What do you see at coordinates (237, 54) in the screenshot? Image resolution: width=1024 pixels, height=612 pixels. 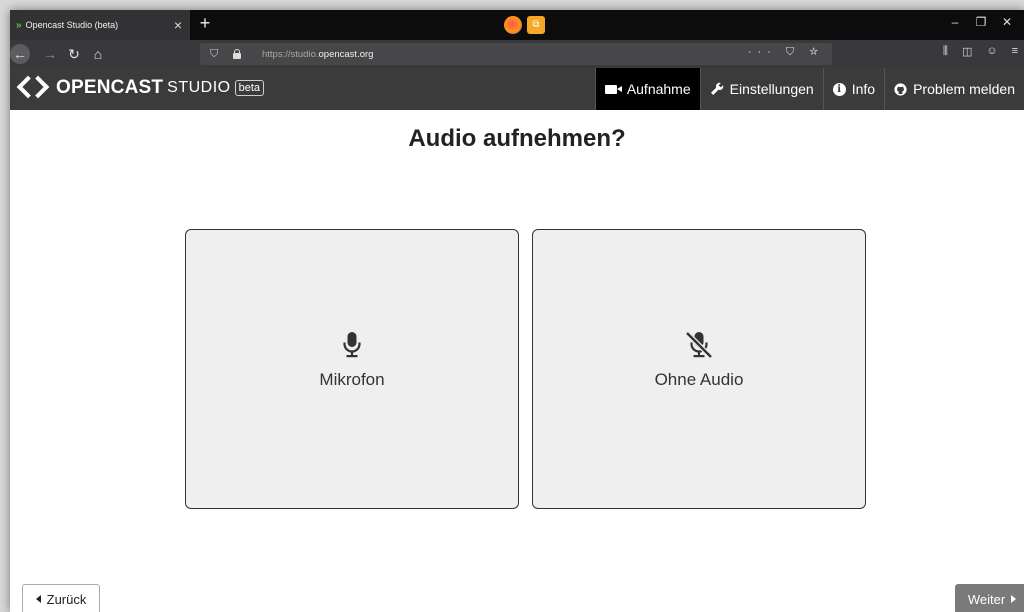 I see `lock-icon` at bounding box center [237, 54].